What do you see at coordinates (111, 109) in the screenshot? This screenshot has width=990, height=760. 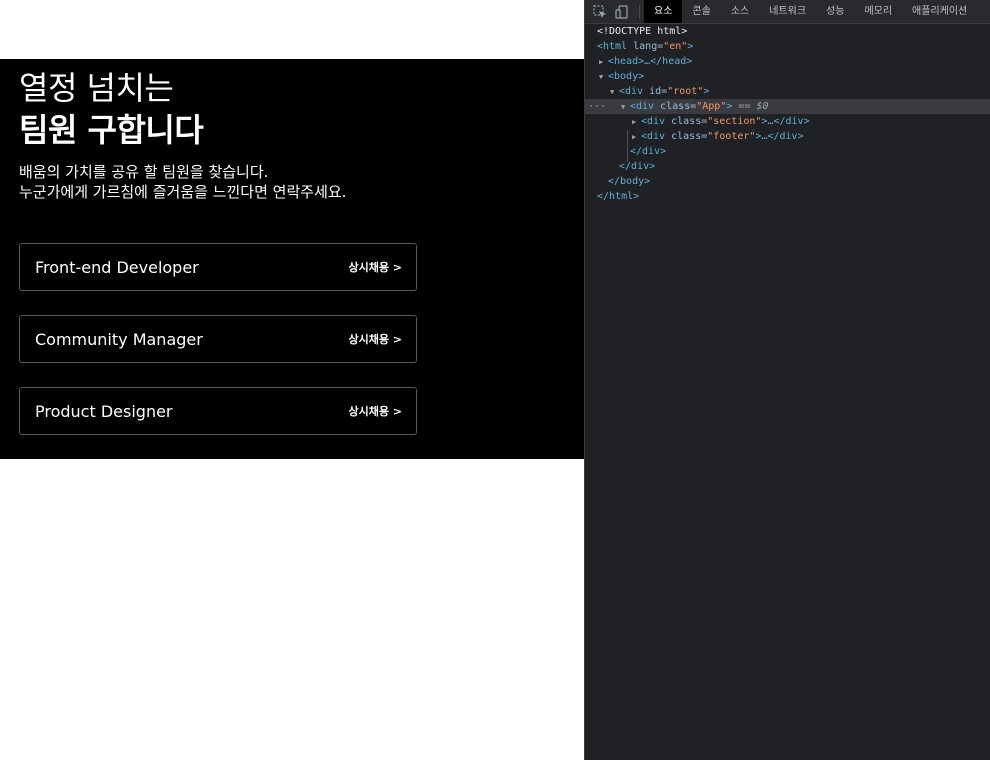 I see `hero-title: 열정 넘치는 팀원 구합니다` at bounding box center [111, 109].